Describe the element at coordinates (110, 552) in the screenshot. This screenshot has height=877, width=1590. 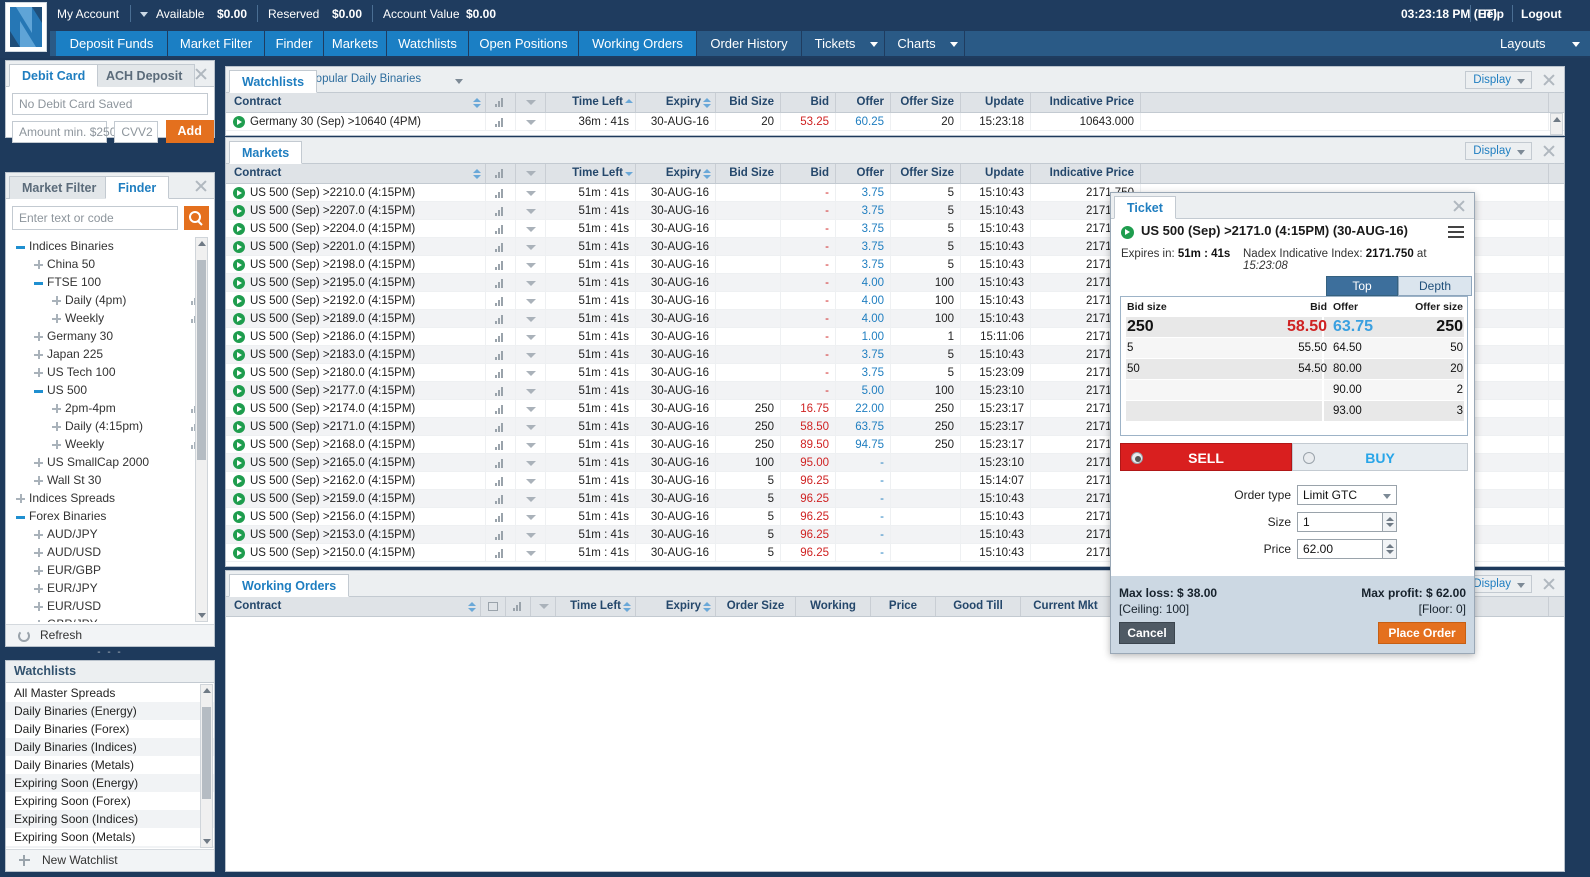
I see `tree-node: AUD/USD` at that location.